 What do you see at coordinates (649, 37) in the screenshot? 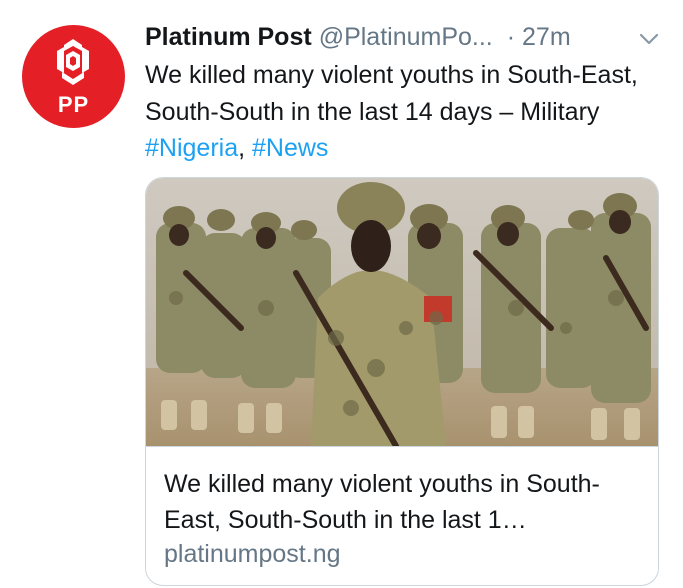
I see `chevron-down-icon` at bounding box center [649, 37].